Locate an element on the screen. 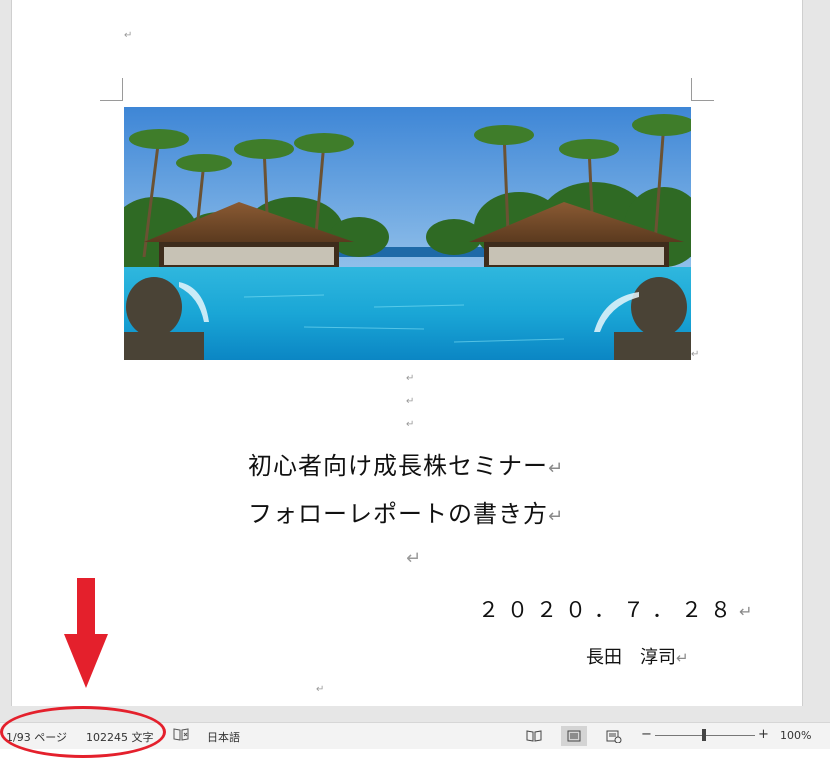 The image size is (830, 763). document-author: 長田 淳司↵ is located at coordinates (637, 656).